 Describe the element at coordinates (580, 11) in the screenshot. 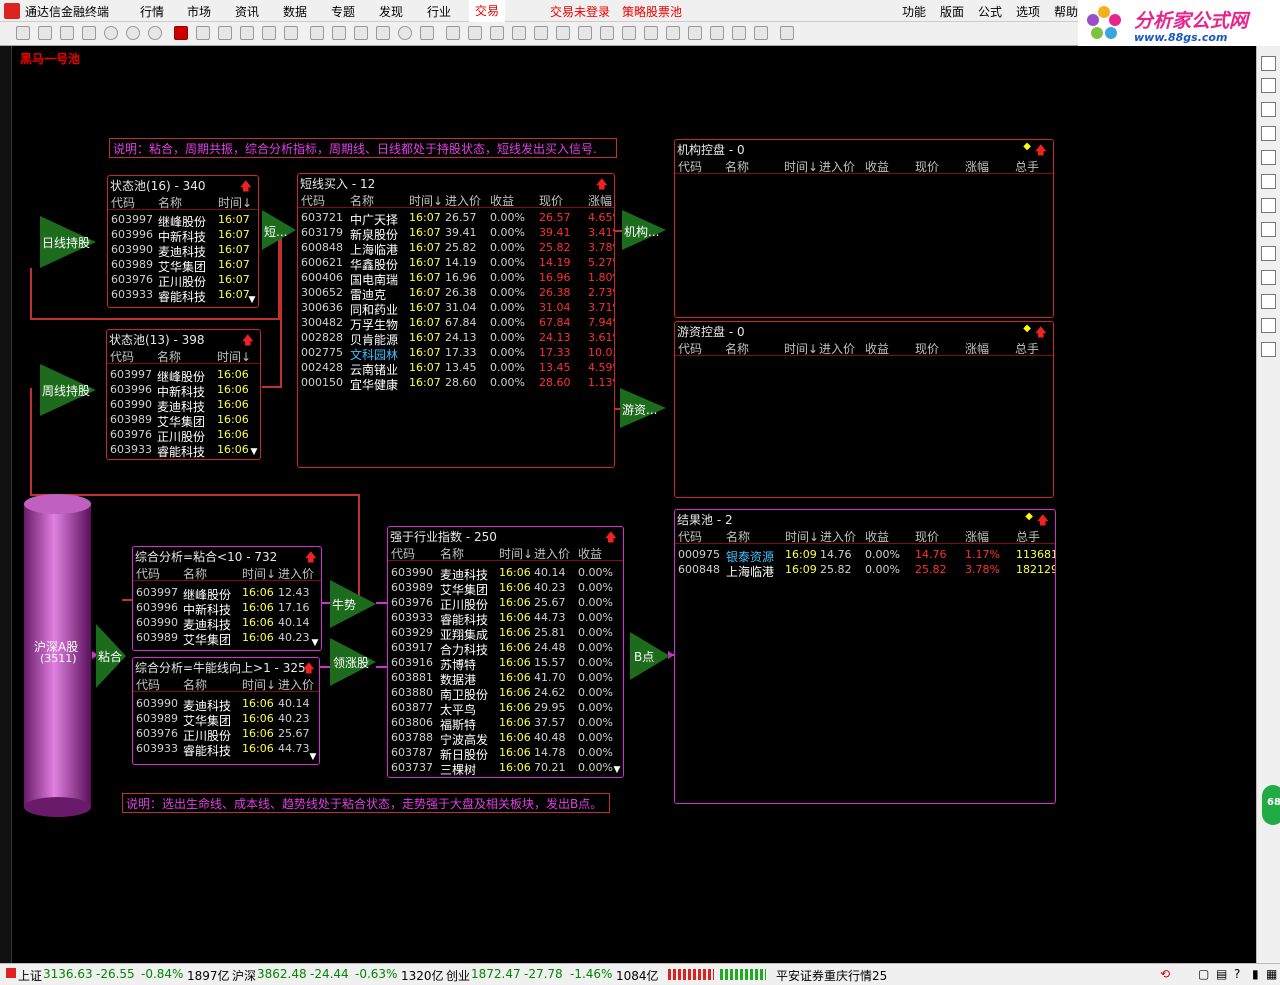

I see `trade-login-link: 交易未登录` at that location.